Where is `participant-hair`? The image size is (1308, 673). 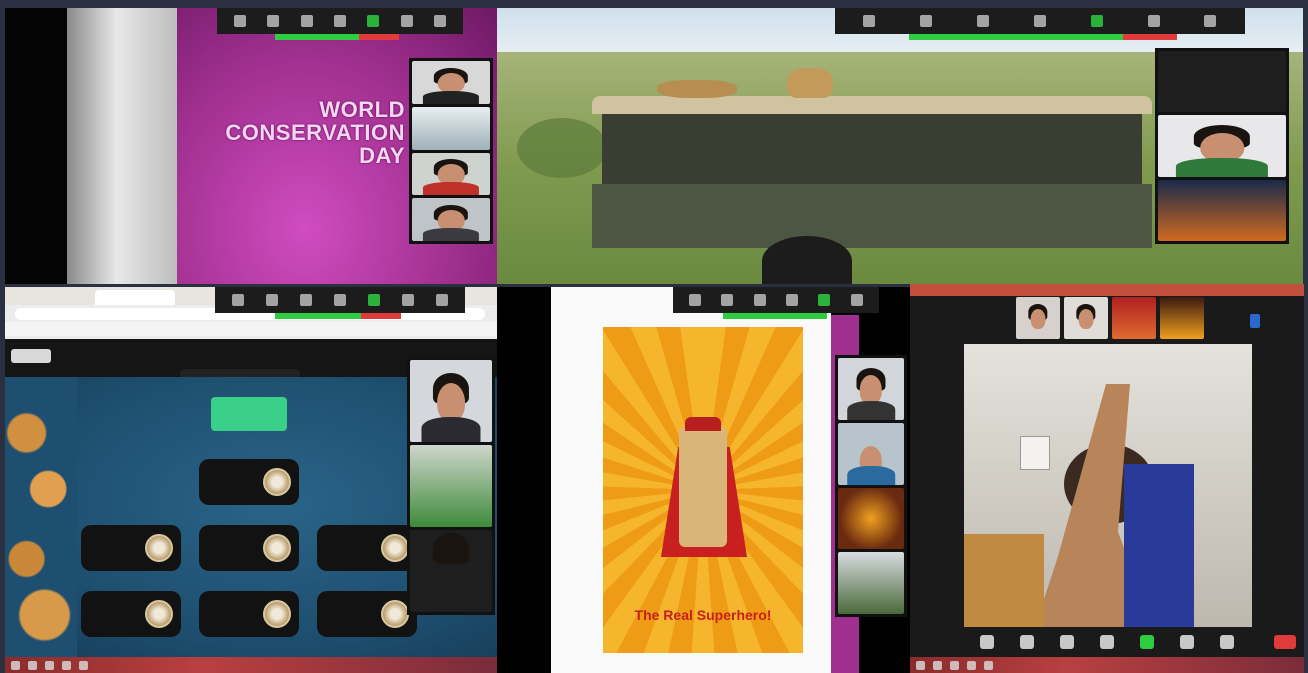 participant-hair is located at coordinates (451, 549).